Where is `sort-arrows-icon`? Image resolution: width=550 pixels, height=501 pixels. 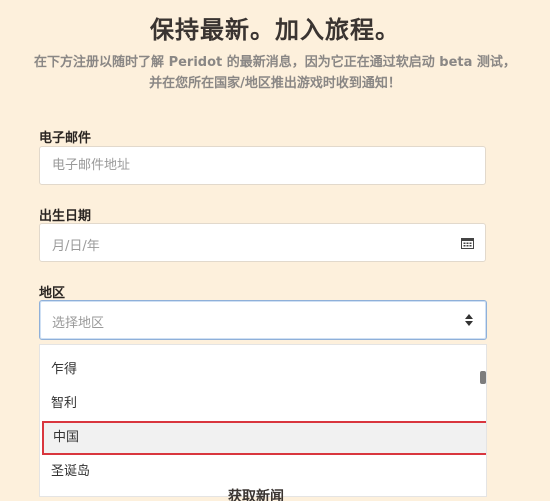 sort-arrows-icon is located at coordinates (469, 320).